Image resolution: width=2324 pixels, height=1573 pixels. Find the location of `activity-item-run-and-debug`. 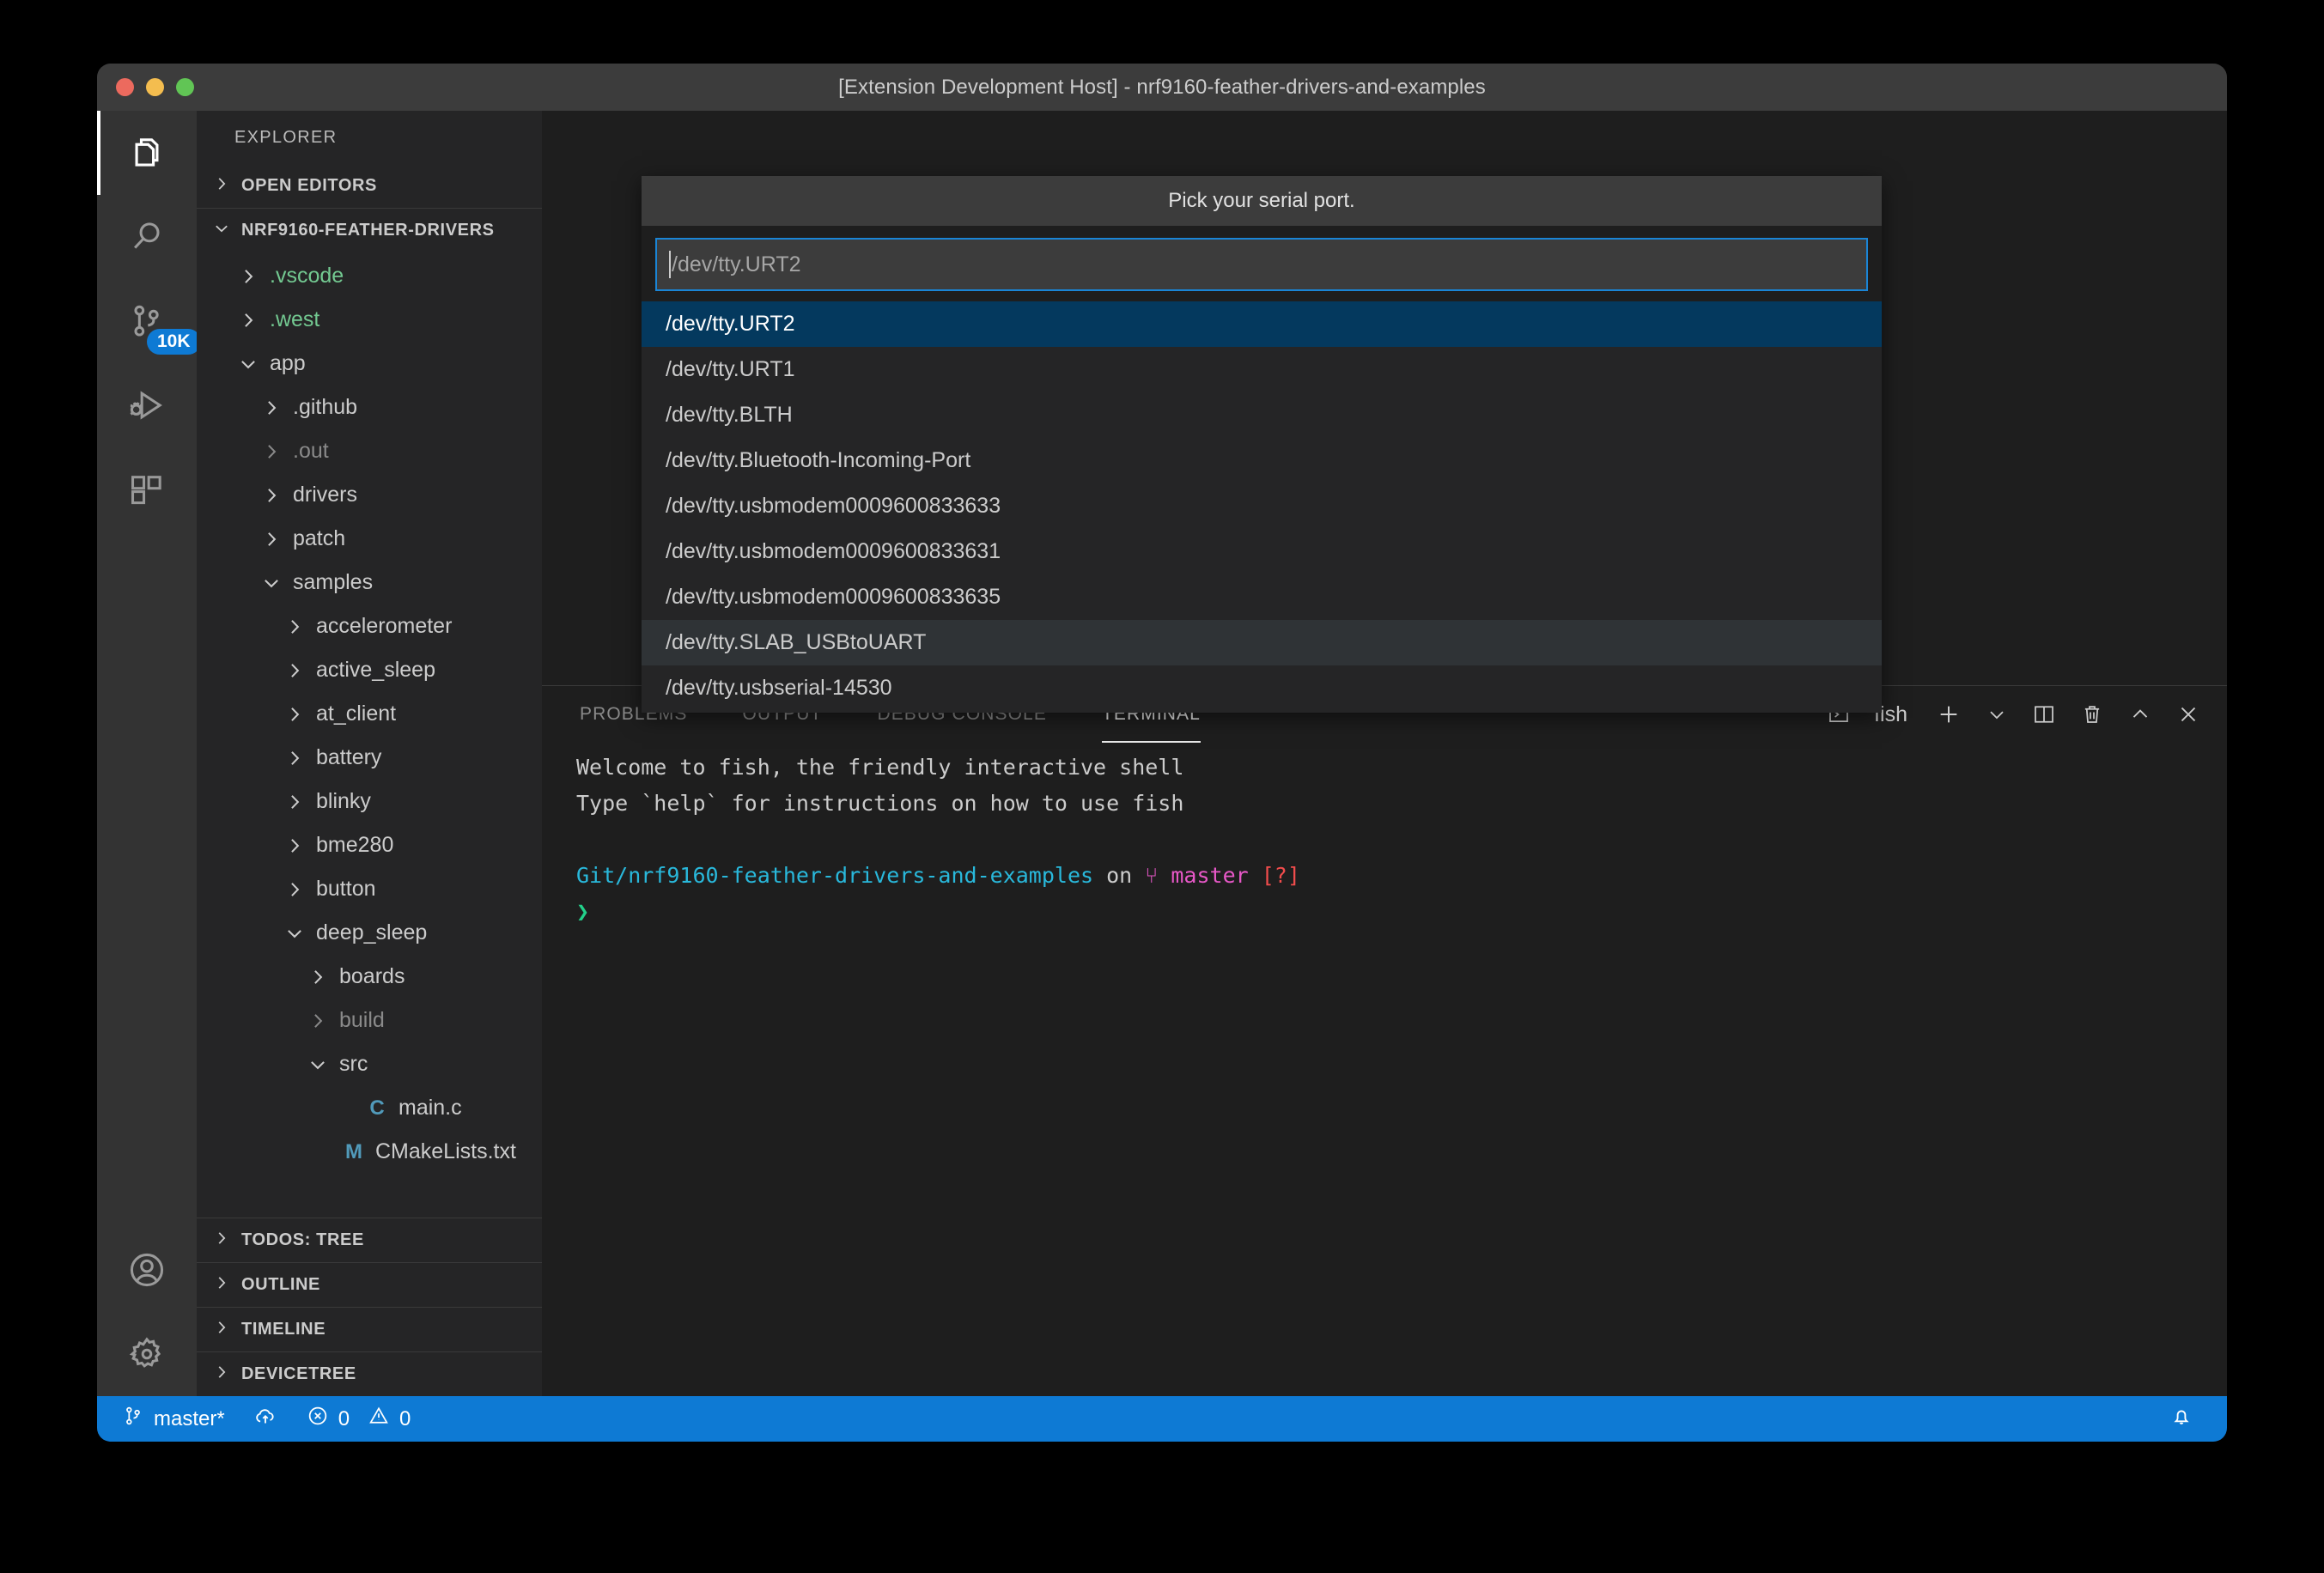

activity-item-run-and-debug is located at coordinates (147, 405).